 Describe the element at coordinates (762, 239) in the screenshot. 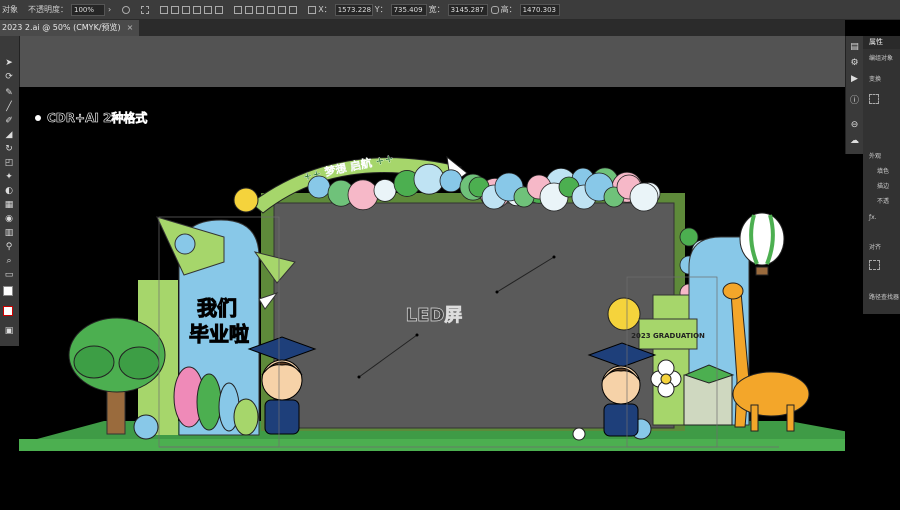

I see `hot-air-balloon` at that location.